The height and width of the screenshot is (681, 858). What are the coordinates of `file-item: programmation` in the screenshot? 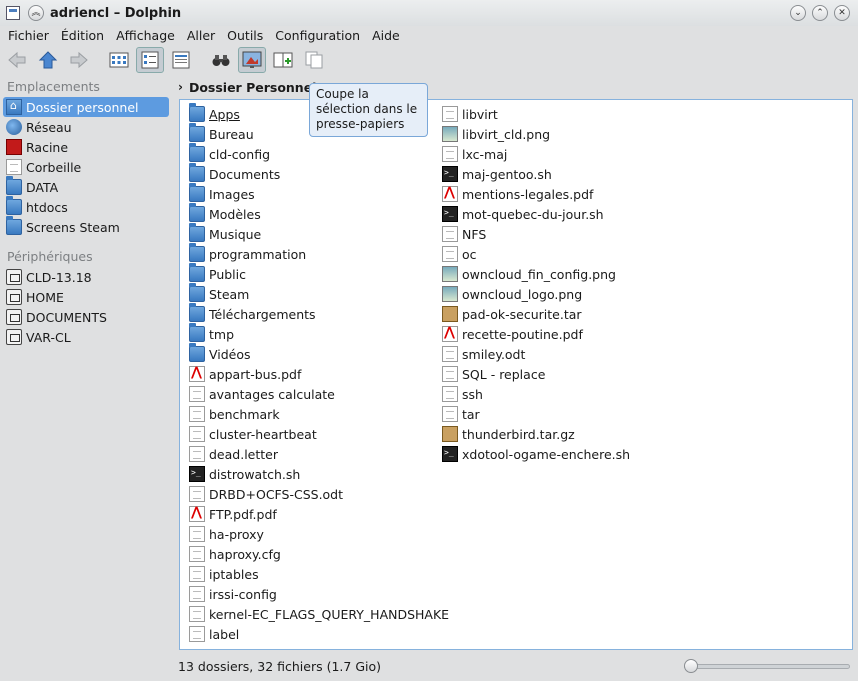 It's located at (319, 253).